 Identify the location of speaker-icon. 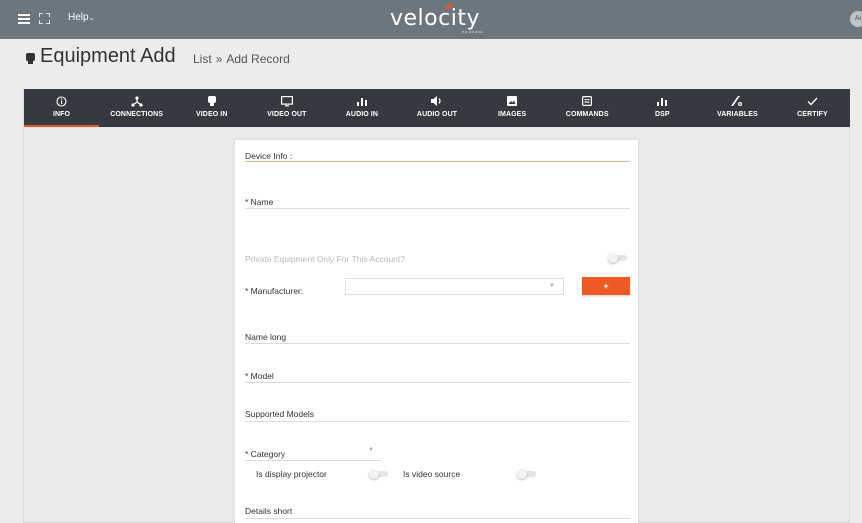
(436, 101).